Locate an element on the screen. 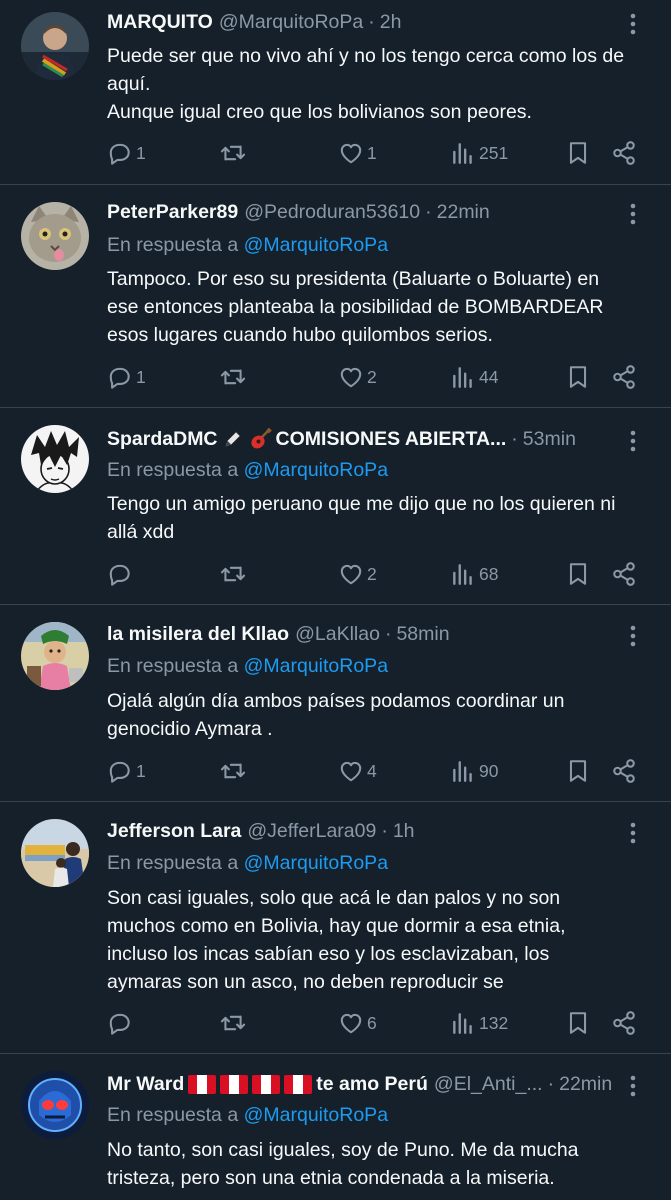 The width and height of the screenshot is (671, 1200). timestamp: 1h is located at coordinates (404, 831).